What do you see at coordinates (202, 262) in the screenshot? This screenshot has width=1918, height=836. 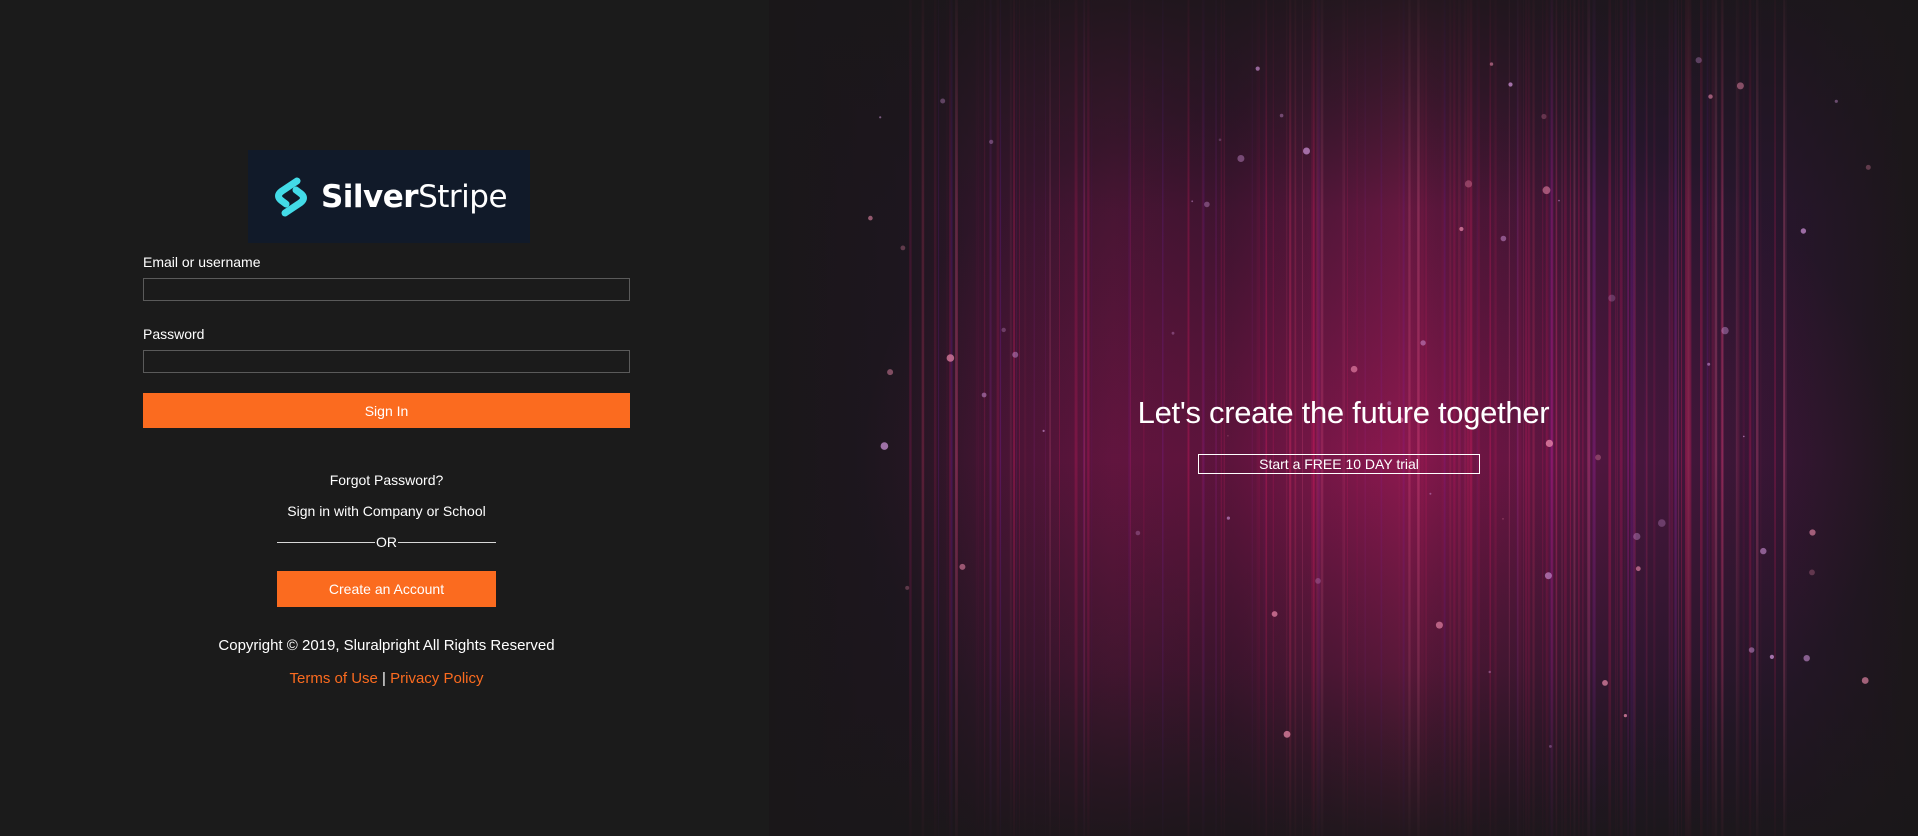 I see `email-label: Email or username` at bounding box center [202, 262].